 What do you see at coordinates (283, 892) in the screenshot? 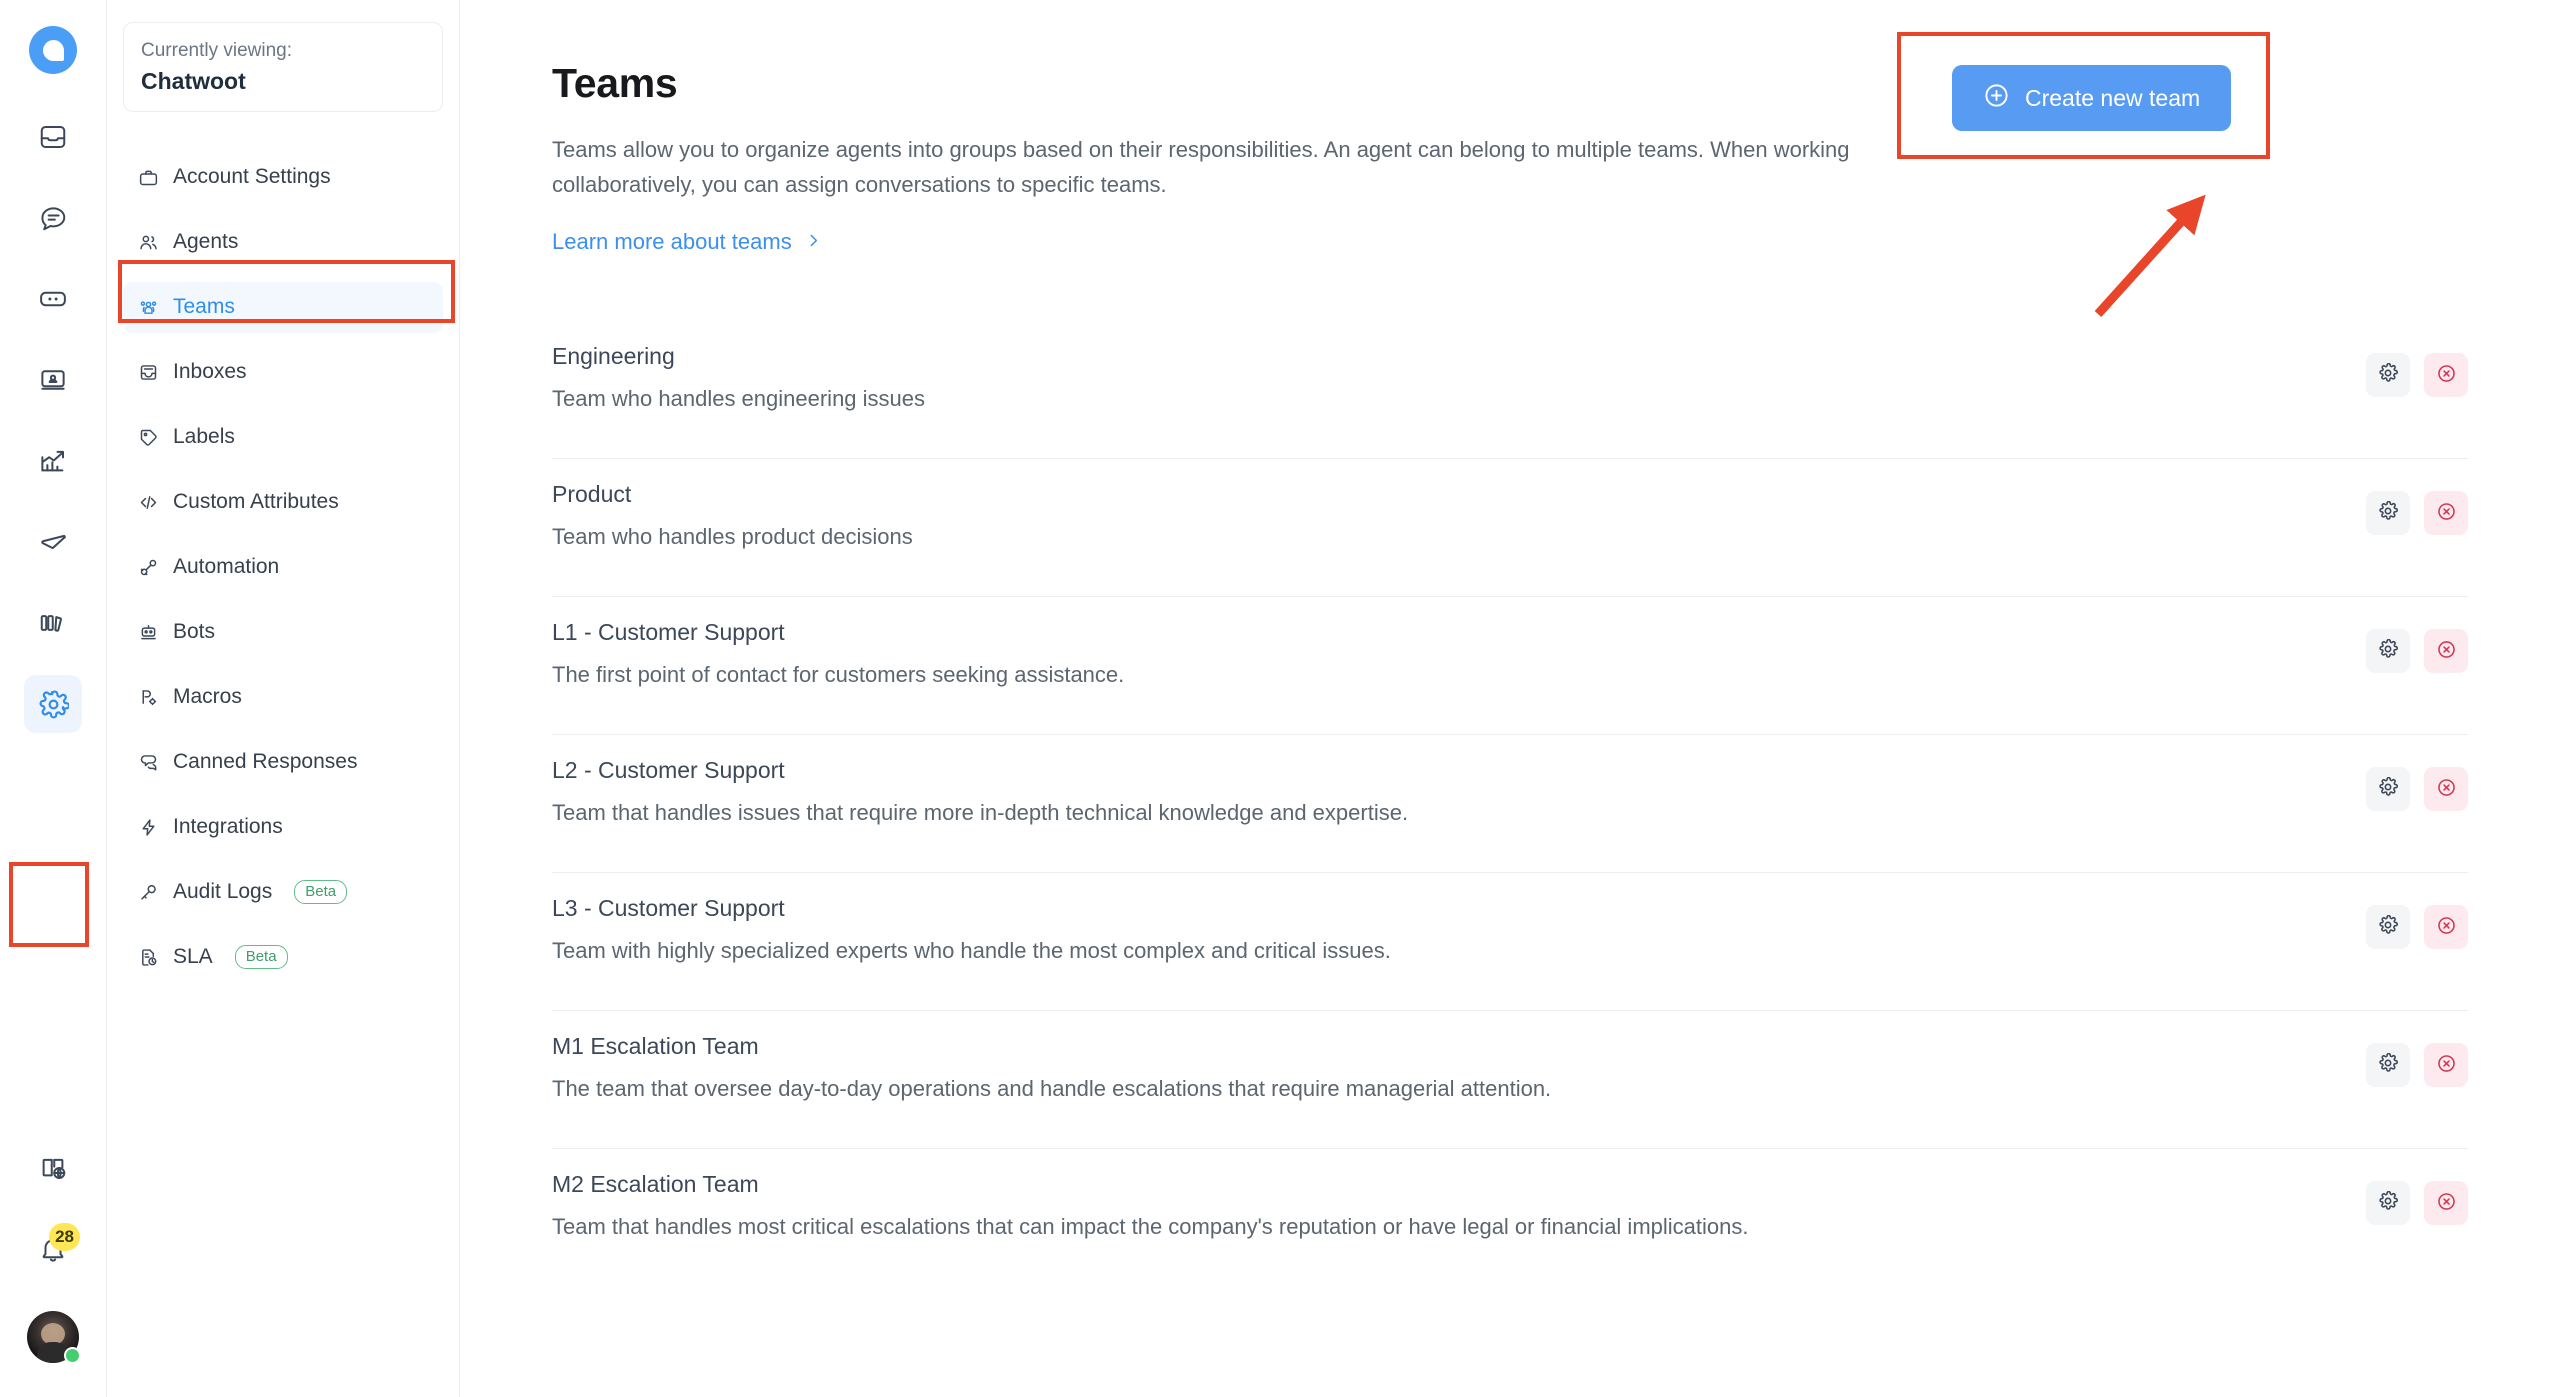
I see `sidebar-item-audit-logs: Audit Logs Beta` at bounding box center [283, 892].